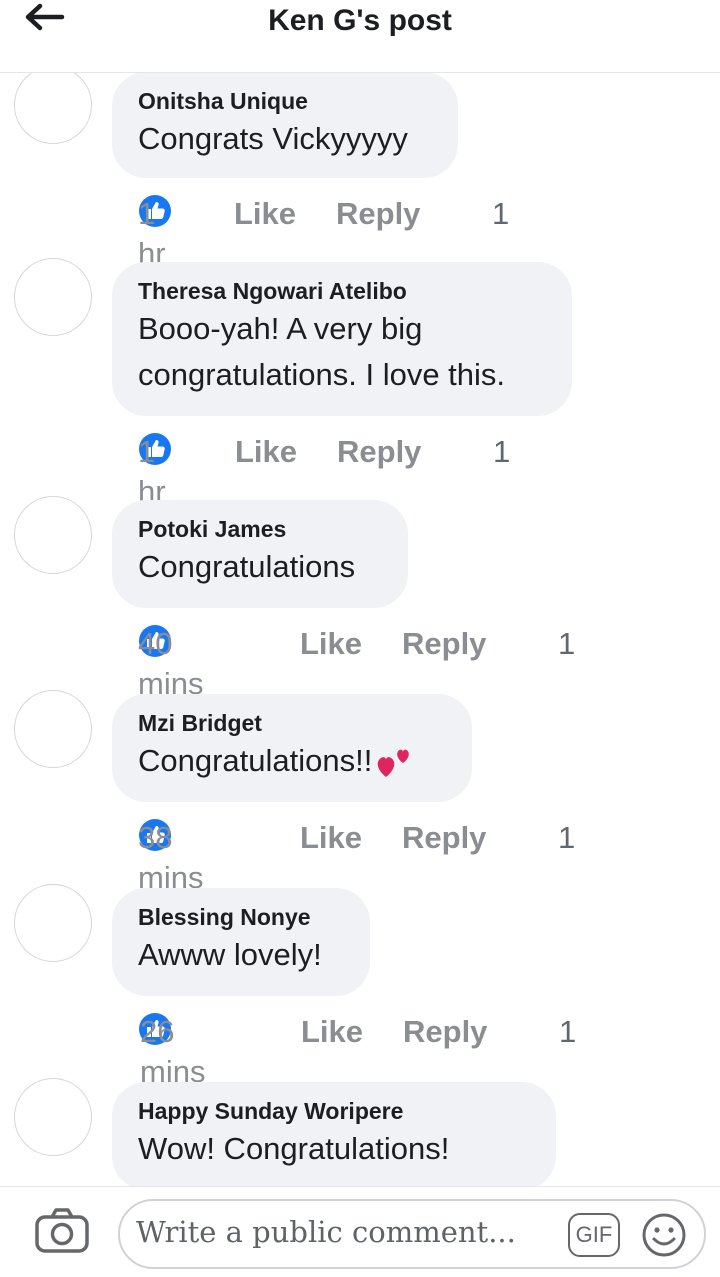 Image resolution: width=720 pixels, height=1277 pixels. What do you see at coordinates (291, 723) in the screenshot?
I see `comment-author: Mzi Bridget` at bounding box center [291, 723].